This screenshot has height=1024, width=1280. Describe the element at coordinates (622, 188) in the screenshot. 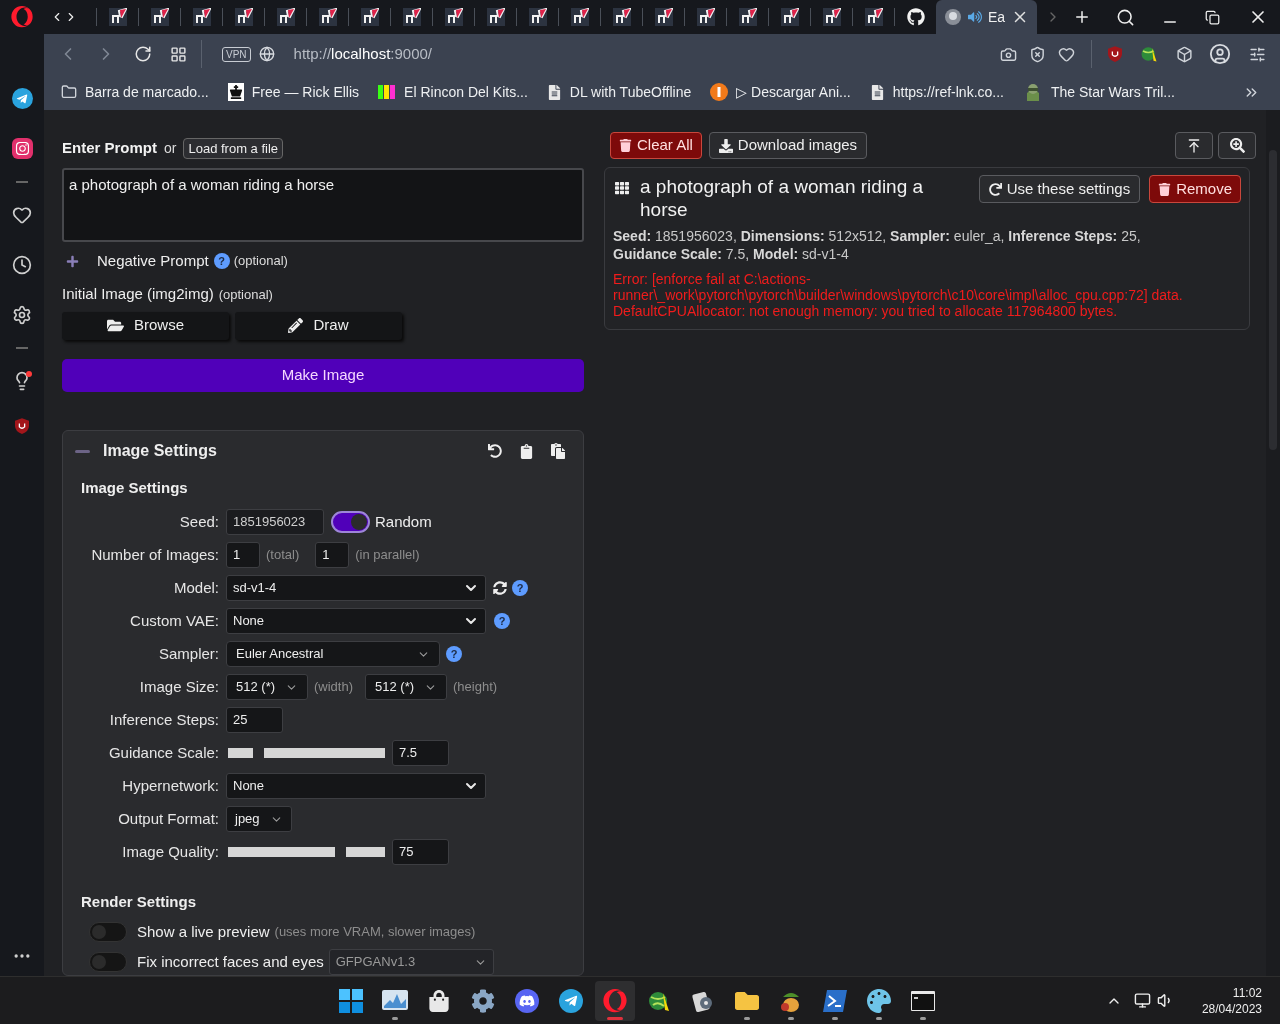

I see `grip-icon` at that location.